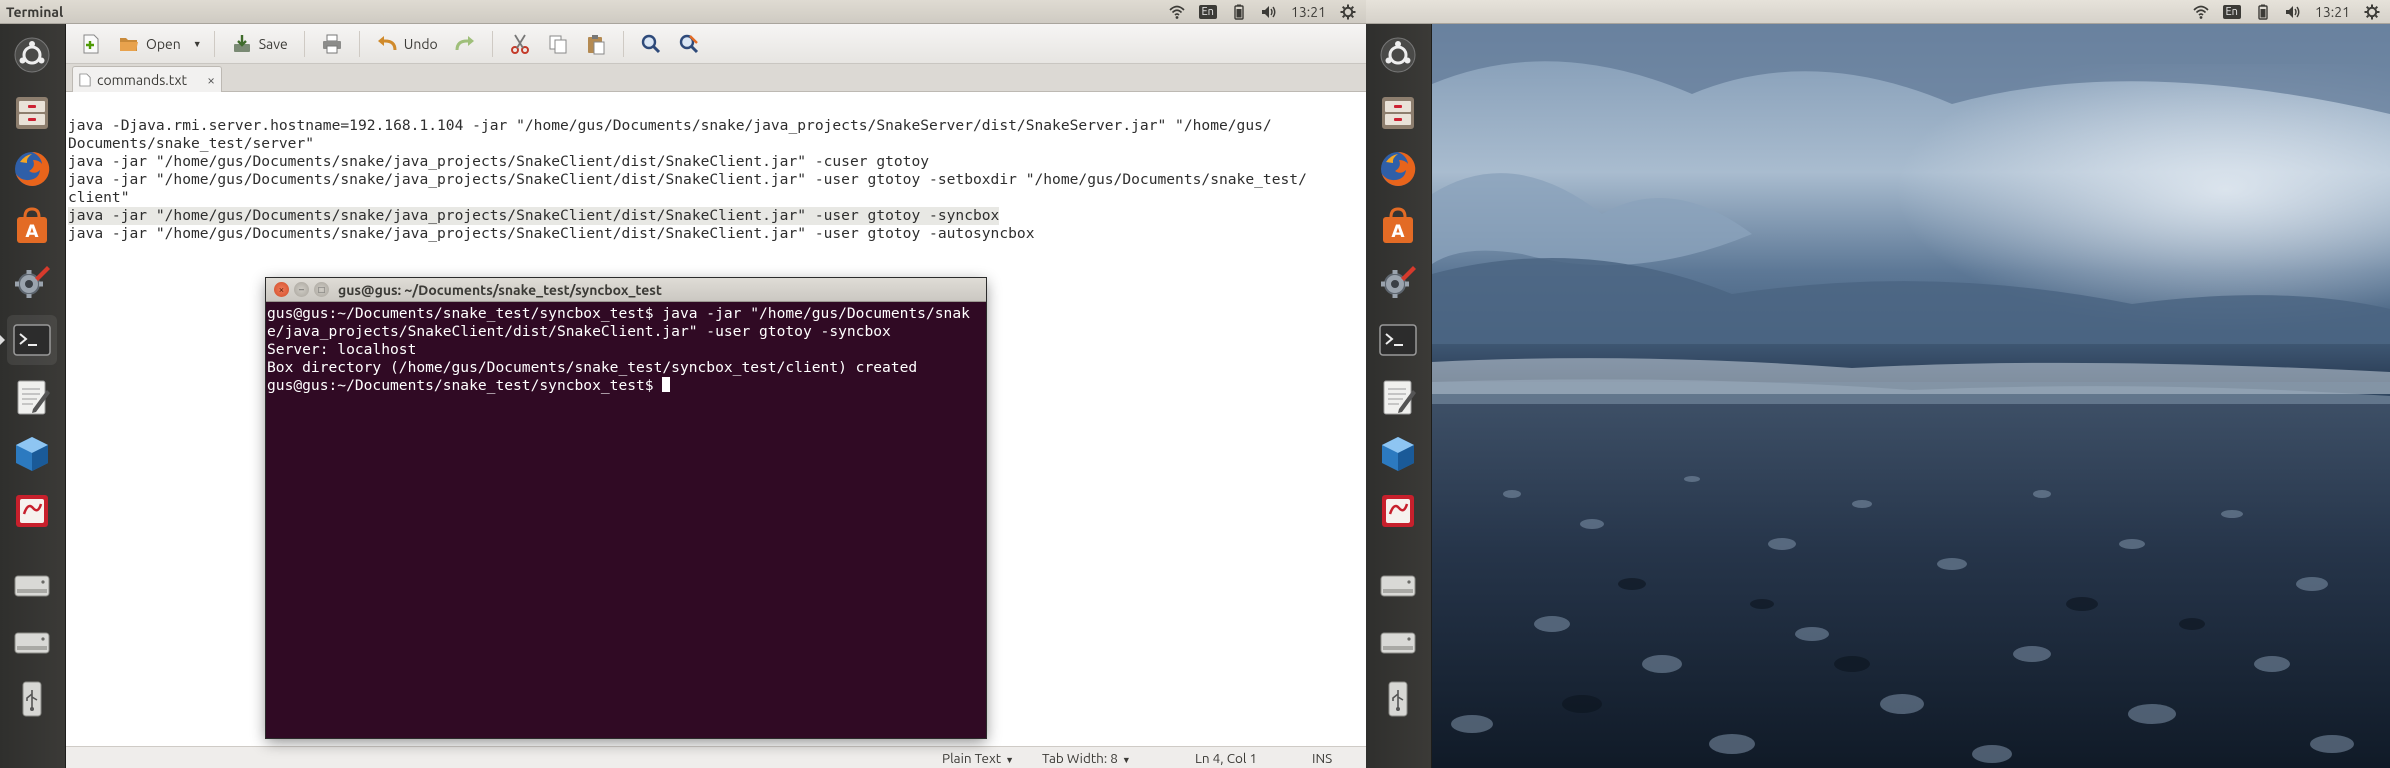 The height and width of the screenshot is (768, 2390). I want to click on copy-icon, so click(558, 44).